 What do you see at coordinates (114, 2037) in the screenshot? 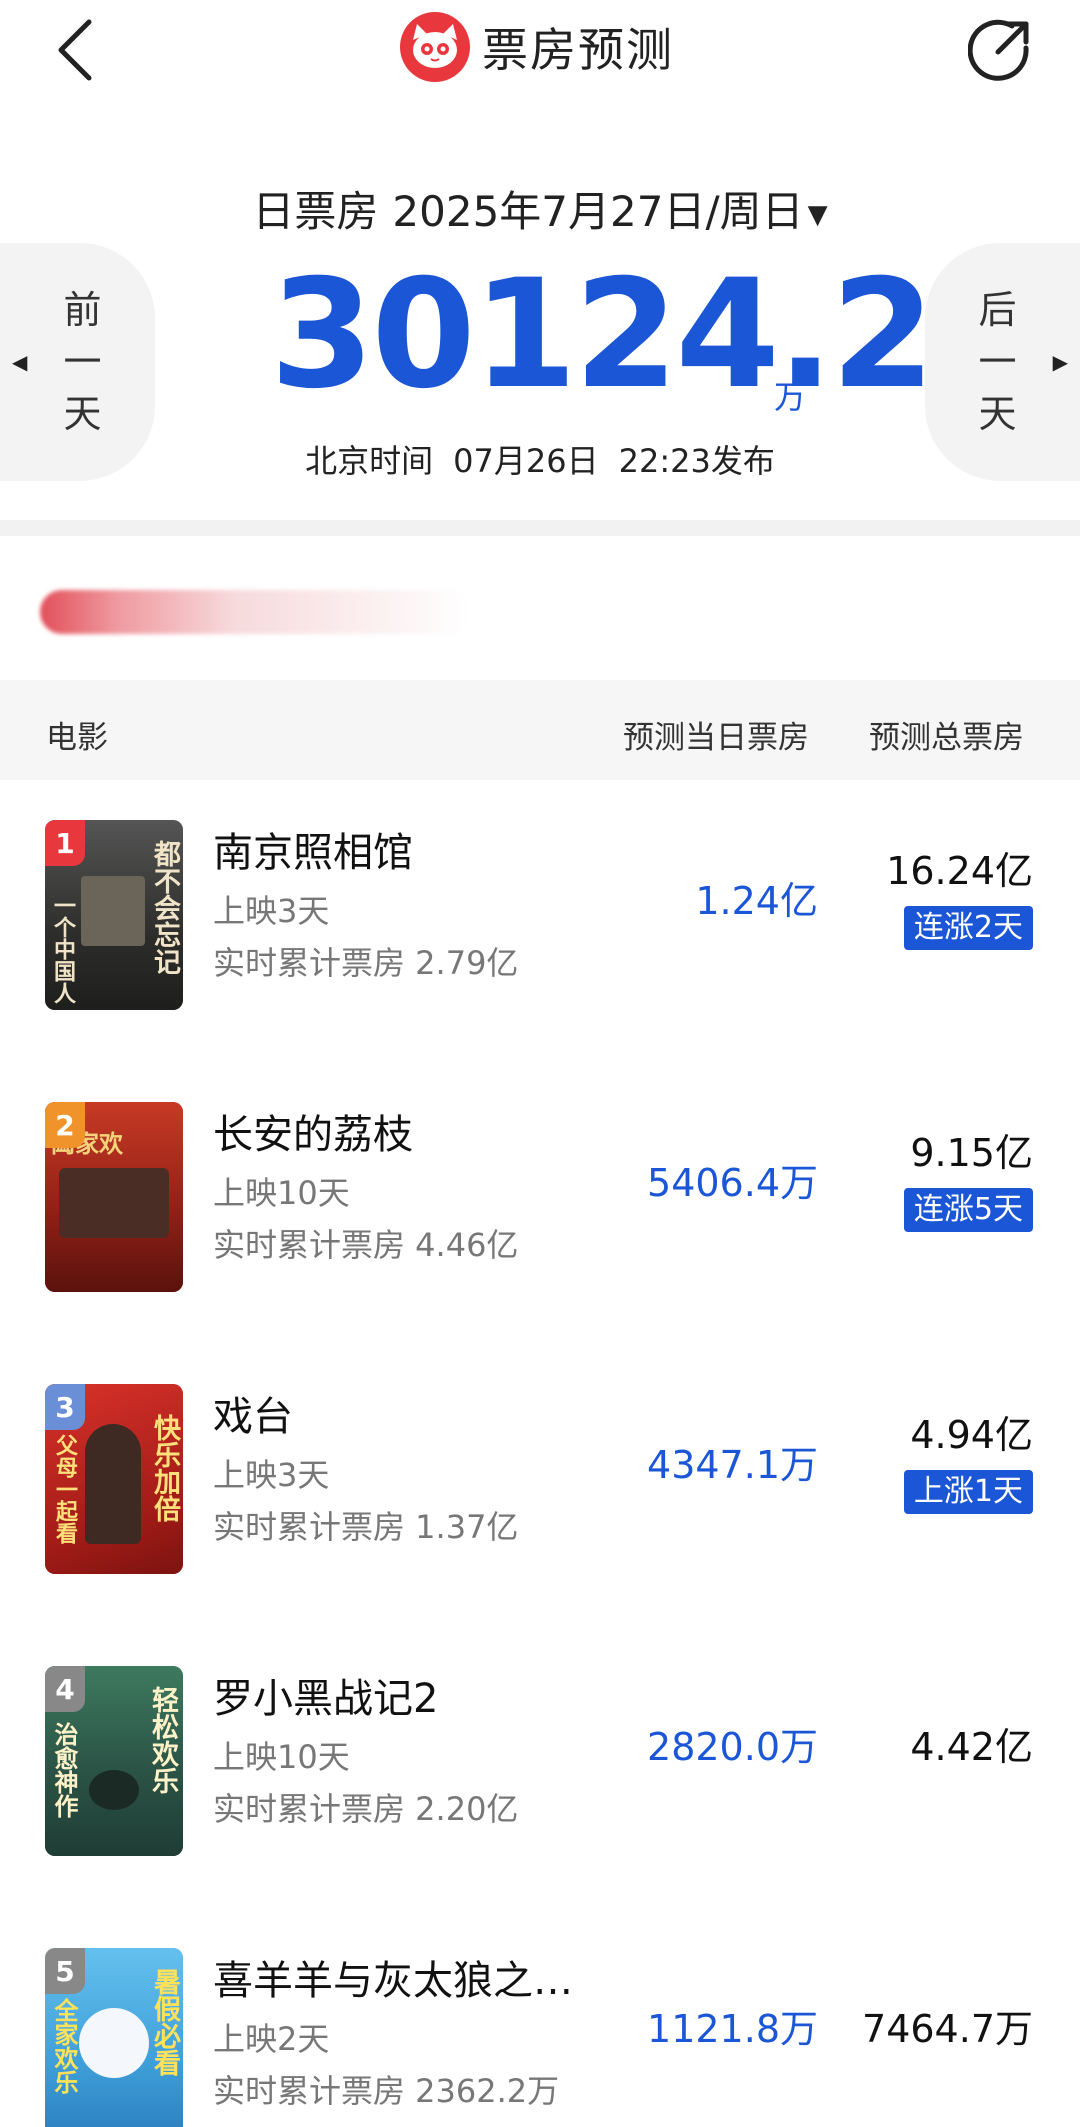
I see `movie-poster: 暑假必看 全家欢乐 5` at bounding box center [114, 2037].